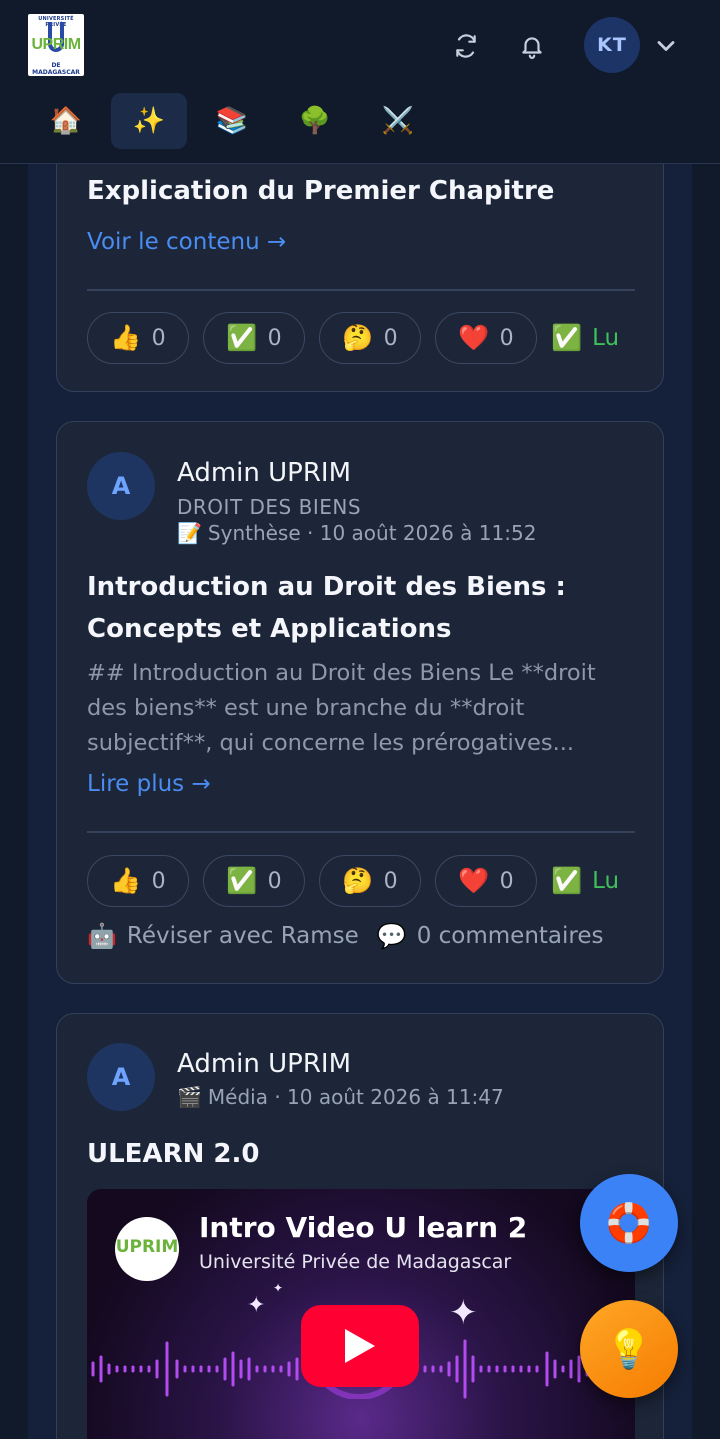 The height and width of the screenshot is (1439, 720). I want to click on revise-with-ramse-button: 🤖 Réviser avec Ramse, so click(223, 936).